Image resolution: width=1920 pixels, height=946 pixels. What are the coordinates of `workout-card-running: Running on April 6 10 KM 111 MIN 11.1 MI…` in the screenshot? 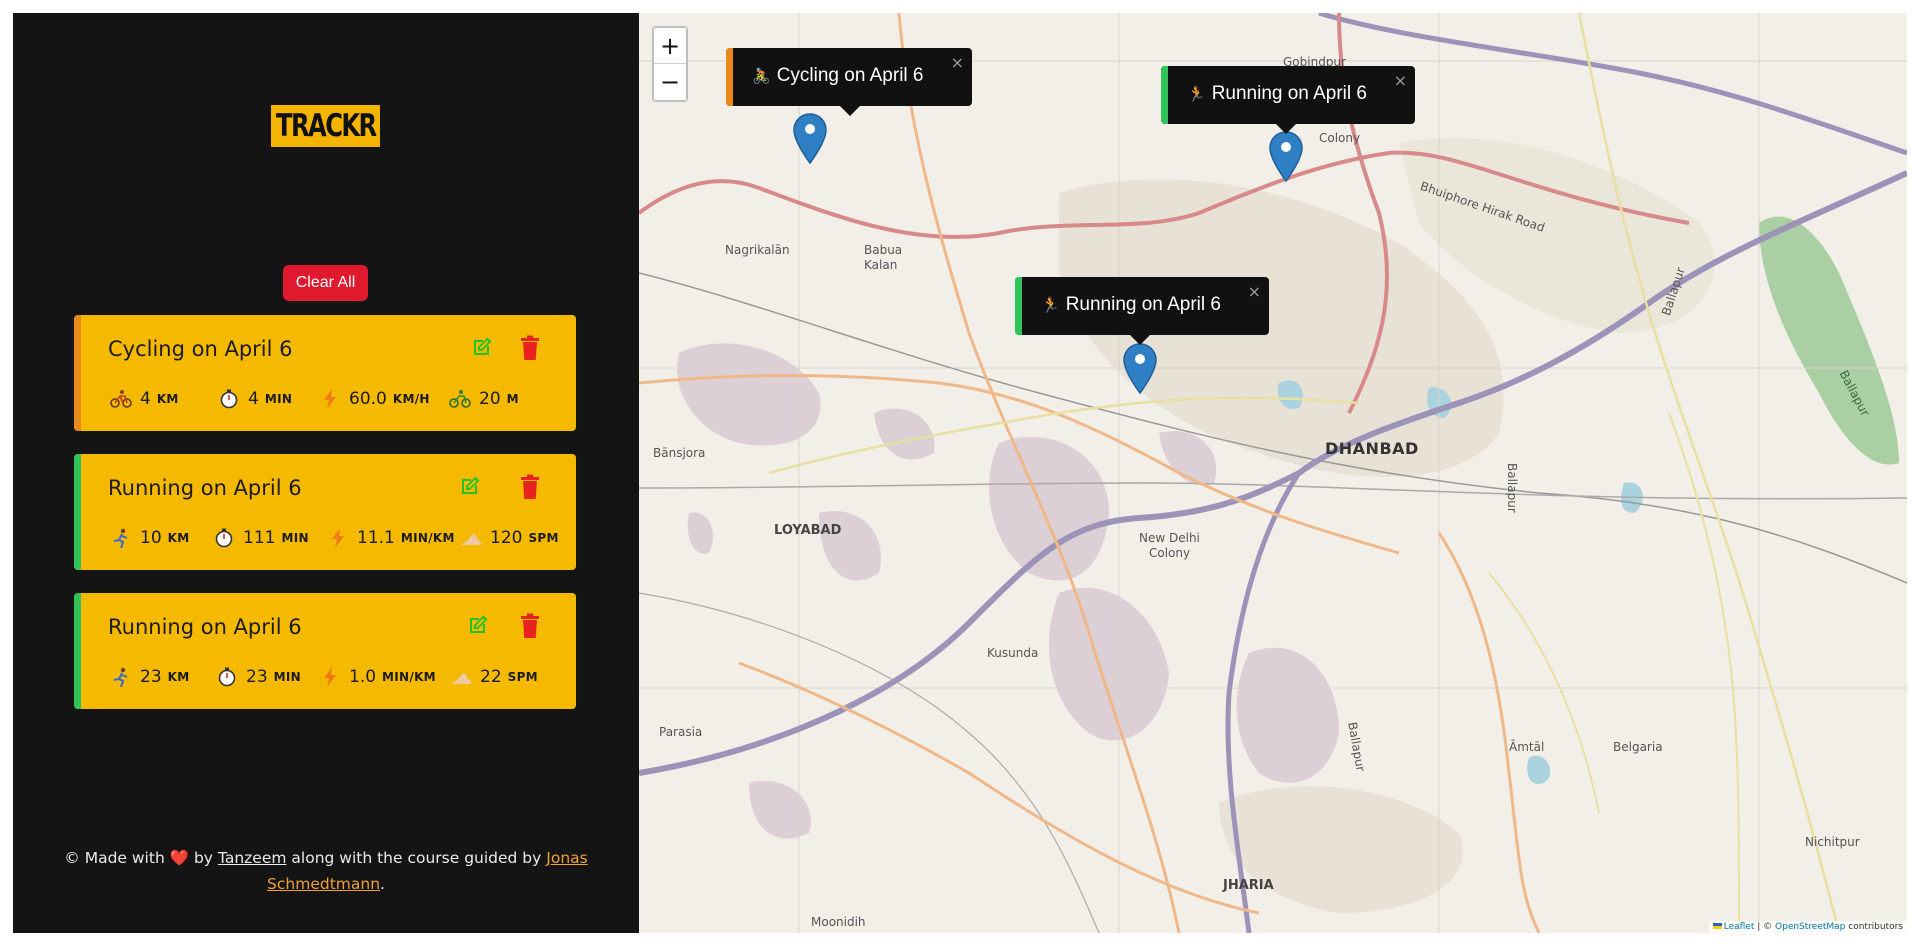 It's located at (325, 512).